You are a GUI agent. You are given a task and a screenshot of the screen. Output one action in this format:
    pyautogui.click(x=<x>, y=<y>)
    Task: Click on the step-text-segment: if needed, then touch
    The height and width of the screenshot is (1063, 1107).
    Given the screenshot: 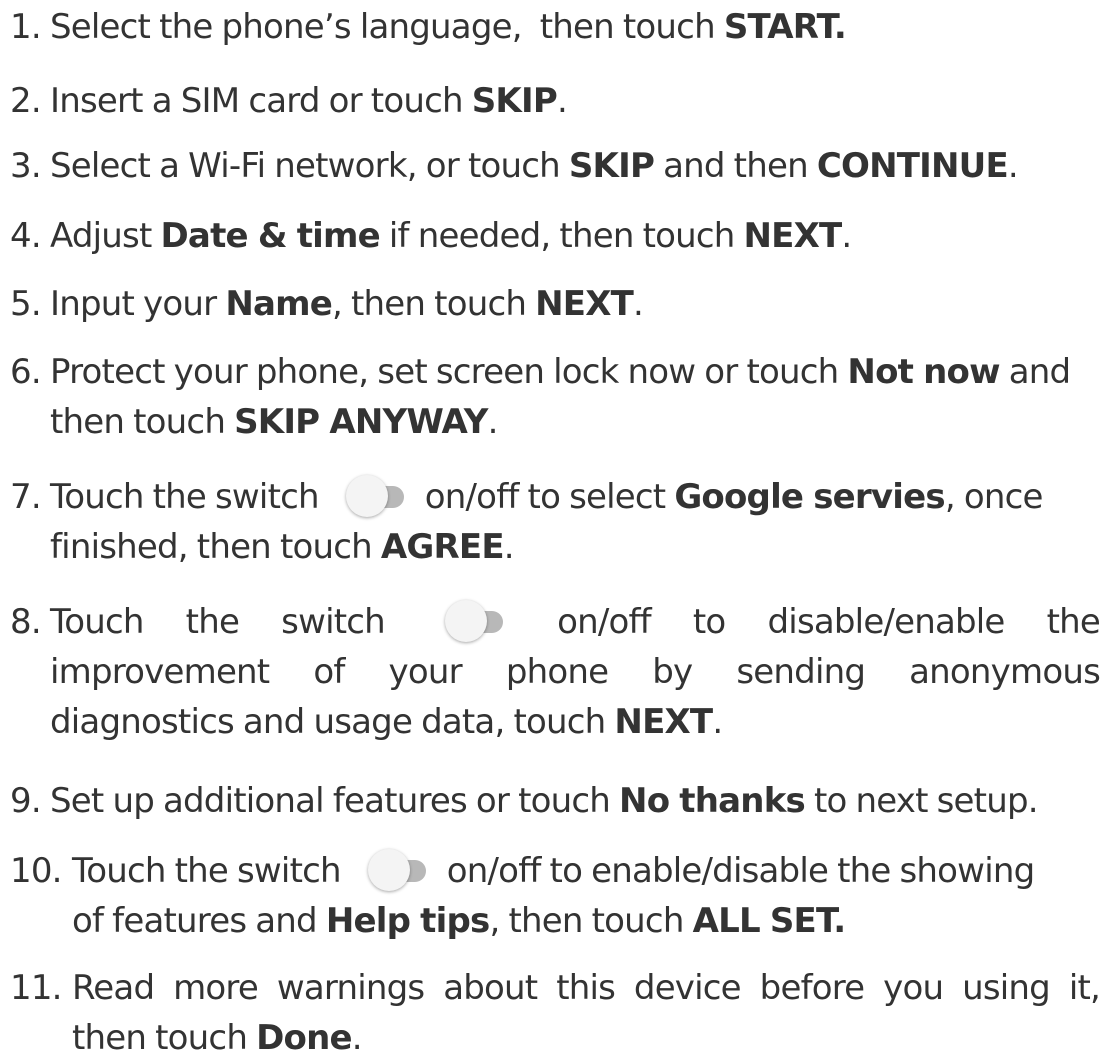 What is the action you would take?
    pyautogui.click(x=561, y=236)
    